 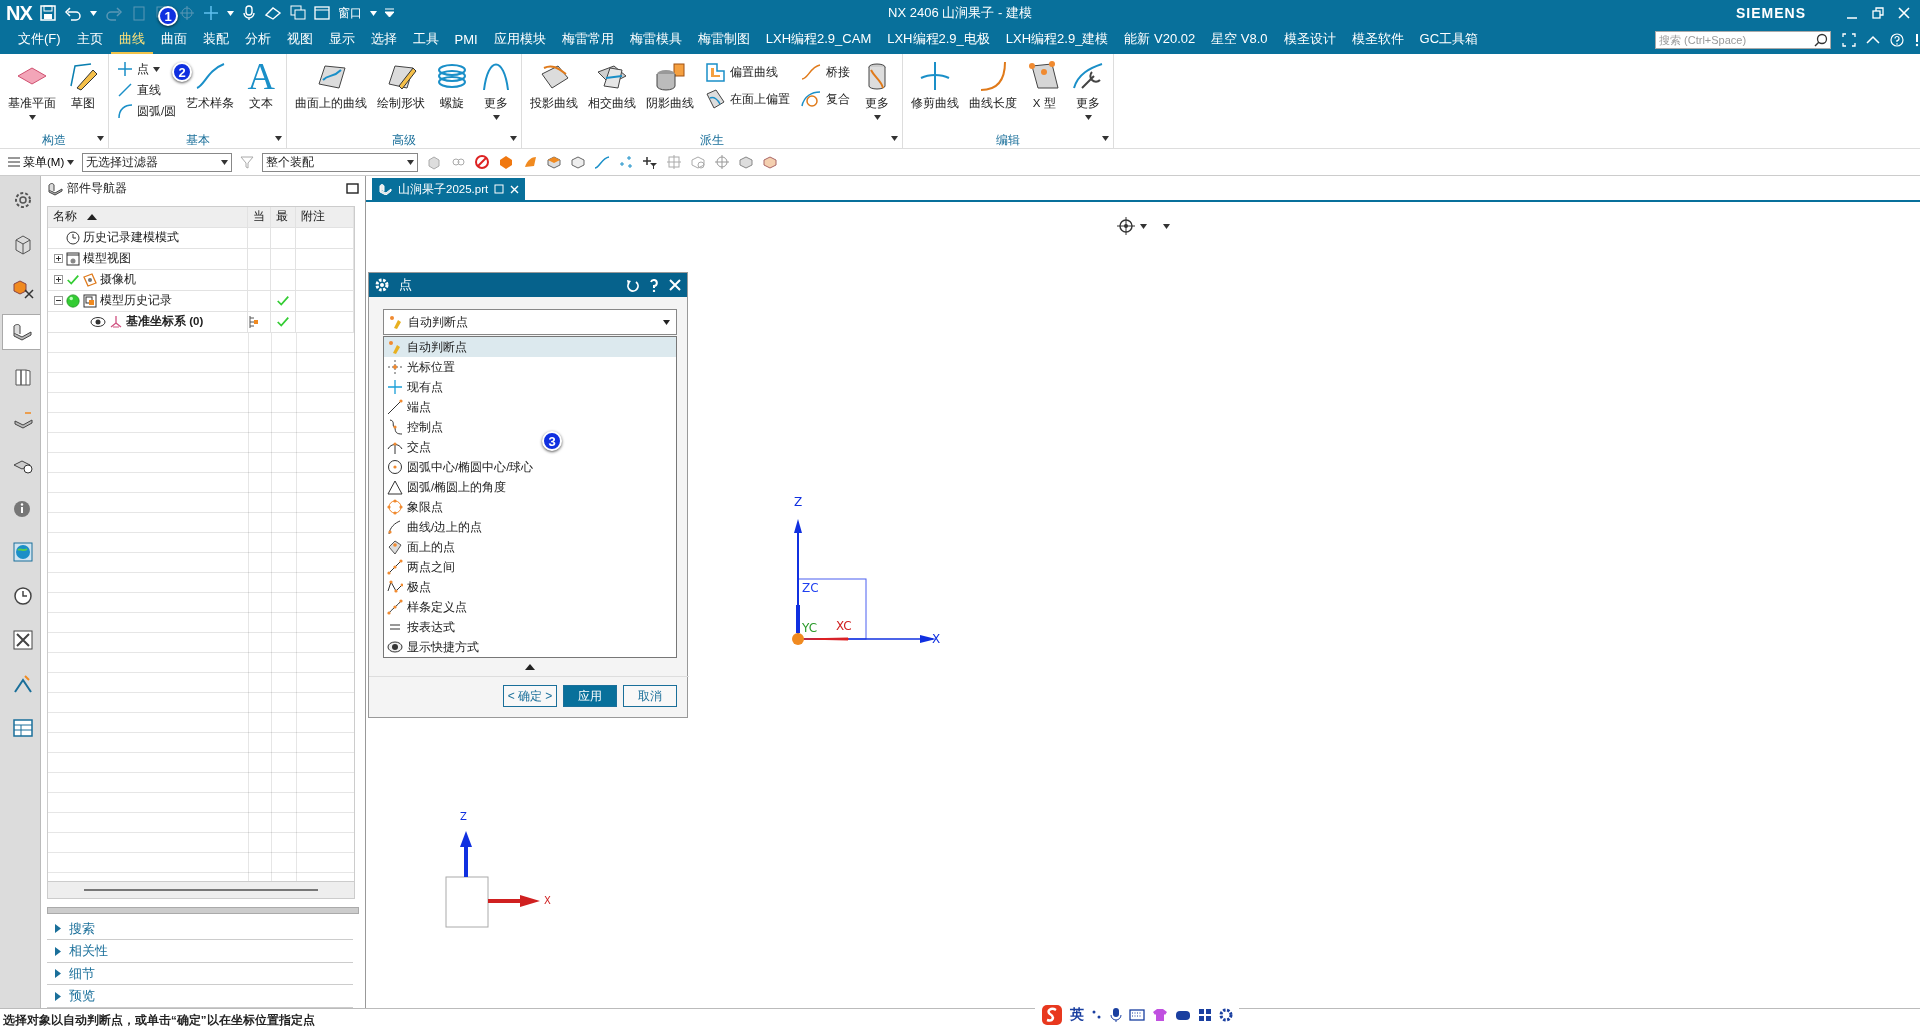 What do you see at coordinates (39, 40) in the screenshot?
I see `menu-tab: 文件(F)` at bounding box center [39, 40].